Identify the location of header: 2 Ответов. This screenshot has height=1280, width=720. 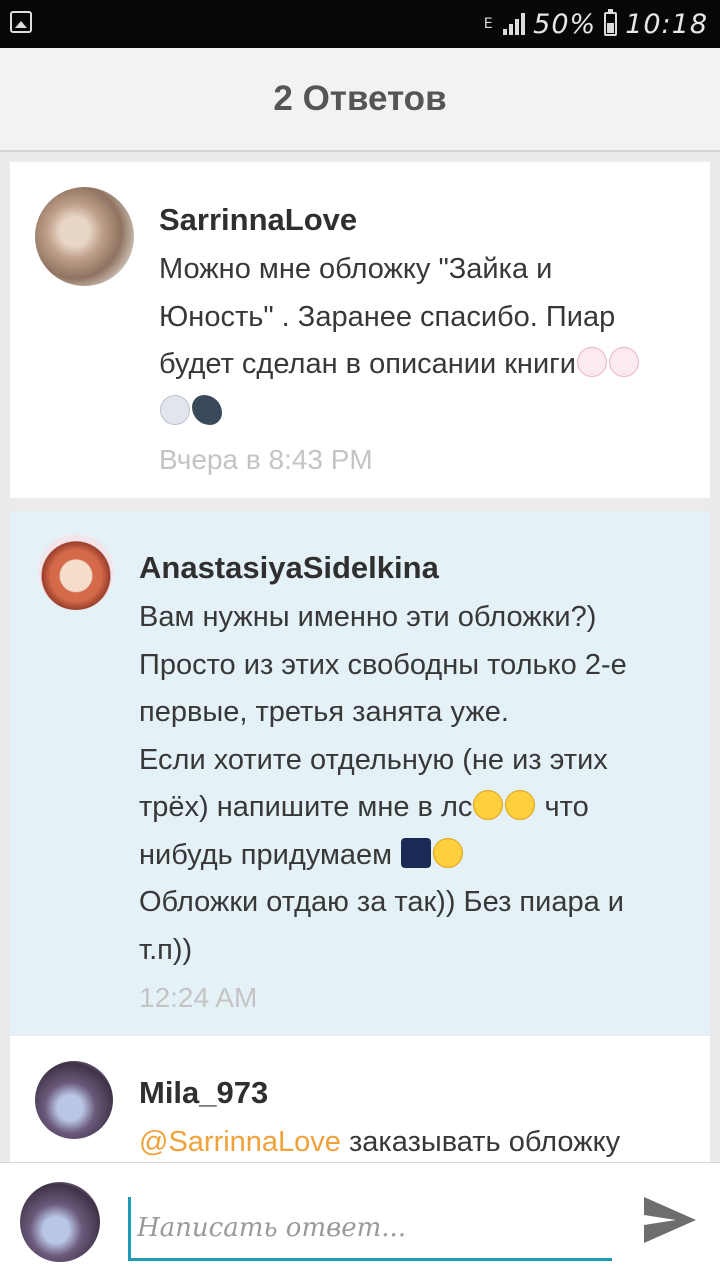
(360, 100).